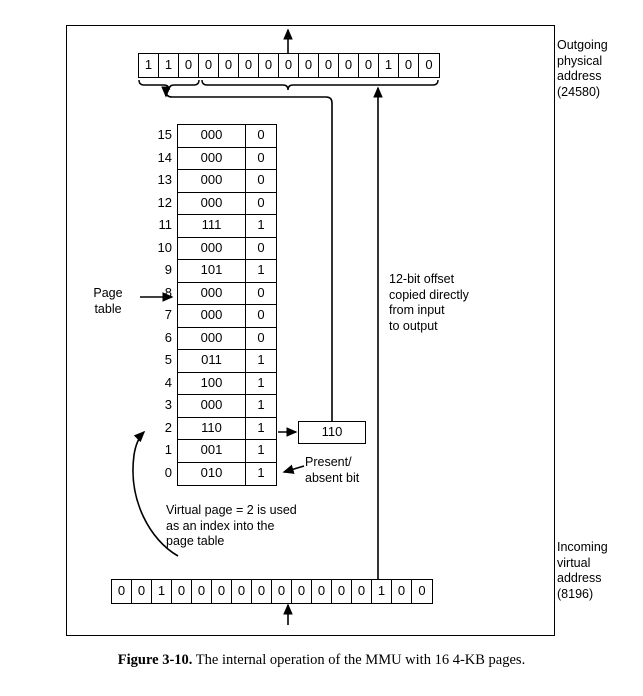  What do you see at coordinates (209, 65) in the screenshot?
I see `physical-address-bit-3: 0` at bounding box center [209, 65].